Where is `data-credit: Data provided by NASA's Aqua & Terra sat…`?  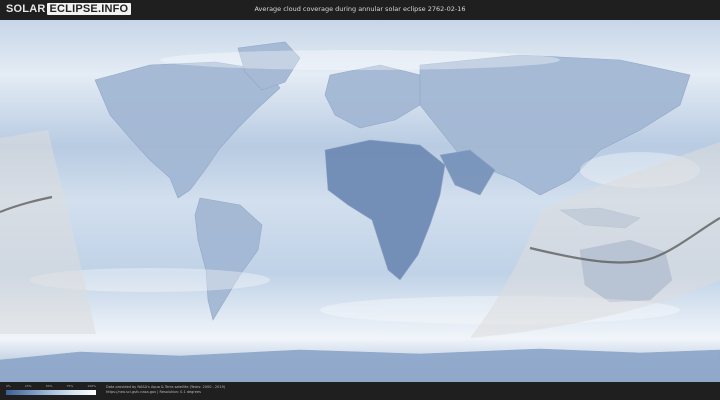 data-credit: Data provided by NASA's Aqua & Terra sat… is located at coordinates (165, 390).